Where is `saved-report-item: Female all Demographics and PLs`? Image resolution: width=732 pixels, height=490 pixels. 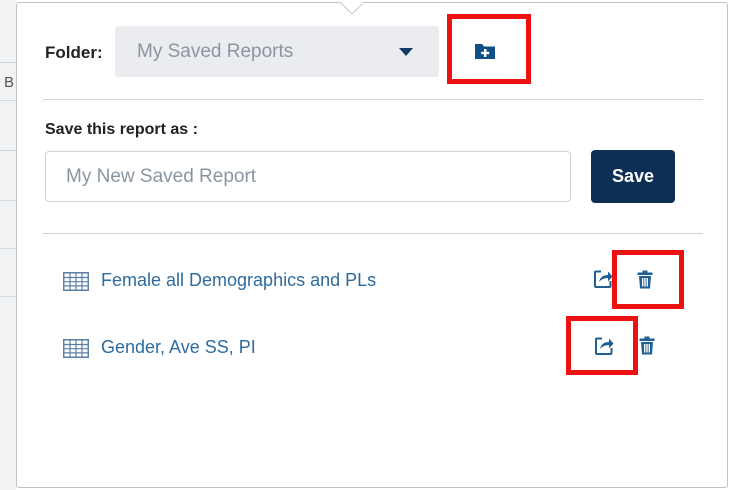 saved-report-item: Female all Demographics and PLs is located at coordinates (233, 282).